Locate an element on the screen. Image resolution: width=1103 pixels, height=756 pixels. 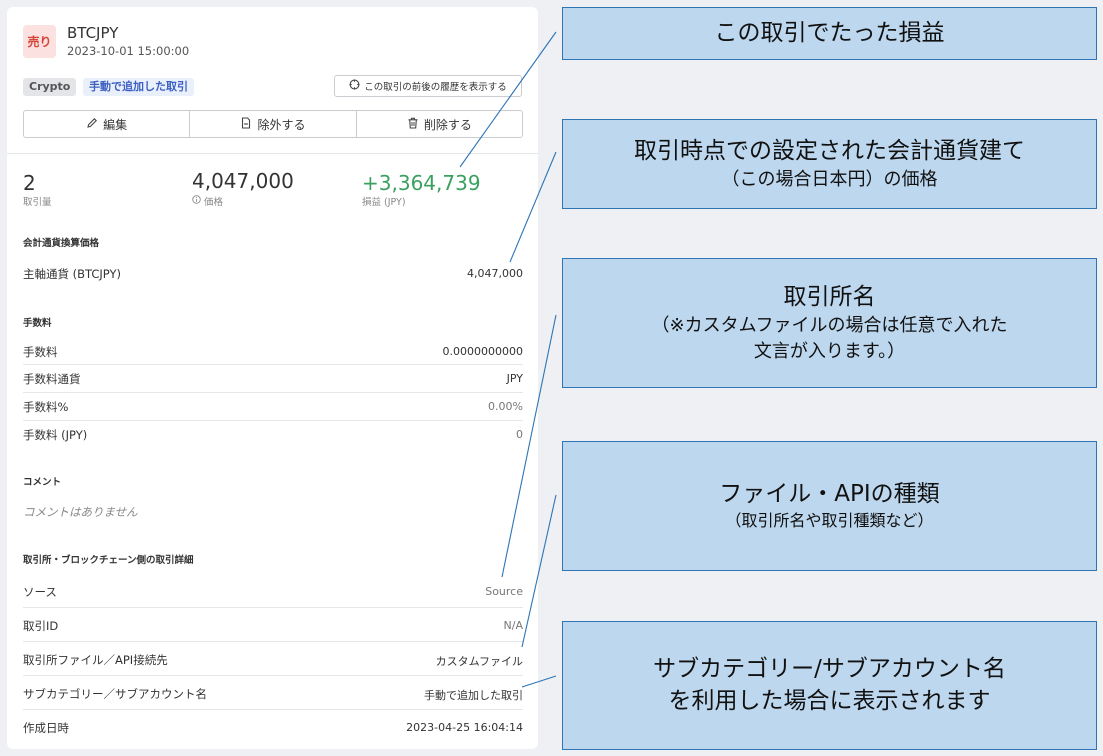
tag-crypto: Crypto is located at coordinates (50, 87).